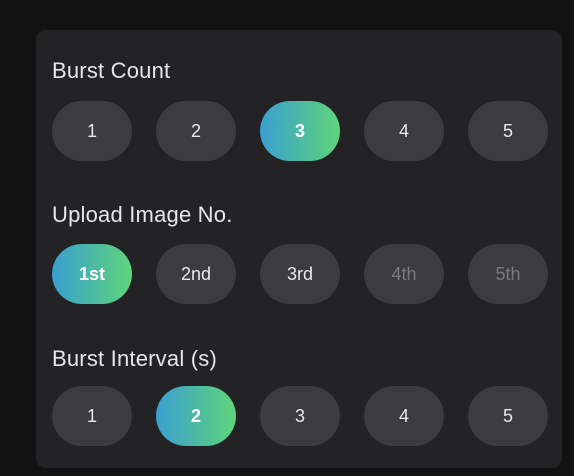 The height and width of the screenshot is (476, 574). What do you see at coordinates (508, 416) in the screenshot?
I see `burst-interval-option-5: 5` at bounding box center [508, 416].